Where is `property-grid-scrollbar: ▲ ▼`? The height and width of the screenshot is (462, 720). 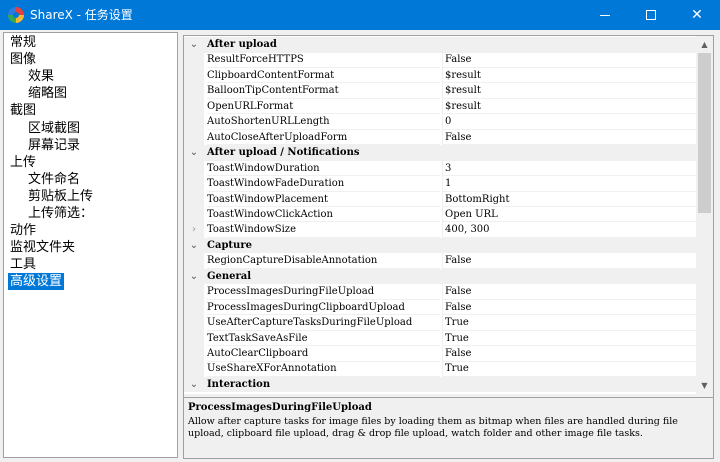
property-grid-scrollbar: ▲ ▼ is located at coordinates (704, 215).